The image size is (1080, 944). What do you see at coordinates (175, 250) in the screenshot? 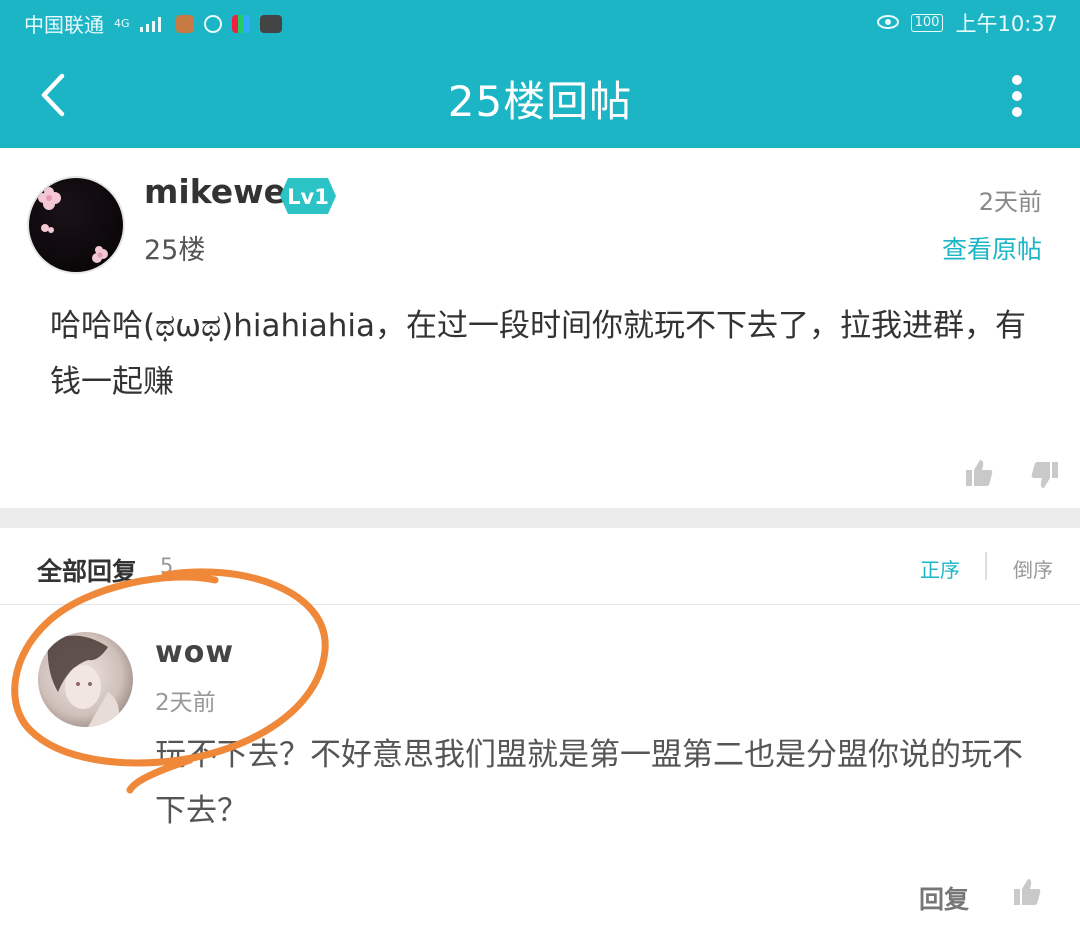
I see `floor-number: 25楼` at bounding box center [175, 250].